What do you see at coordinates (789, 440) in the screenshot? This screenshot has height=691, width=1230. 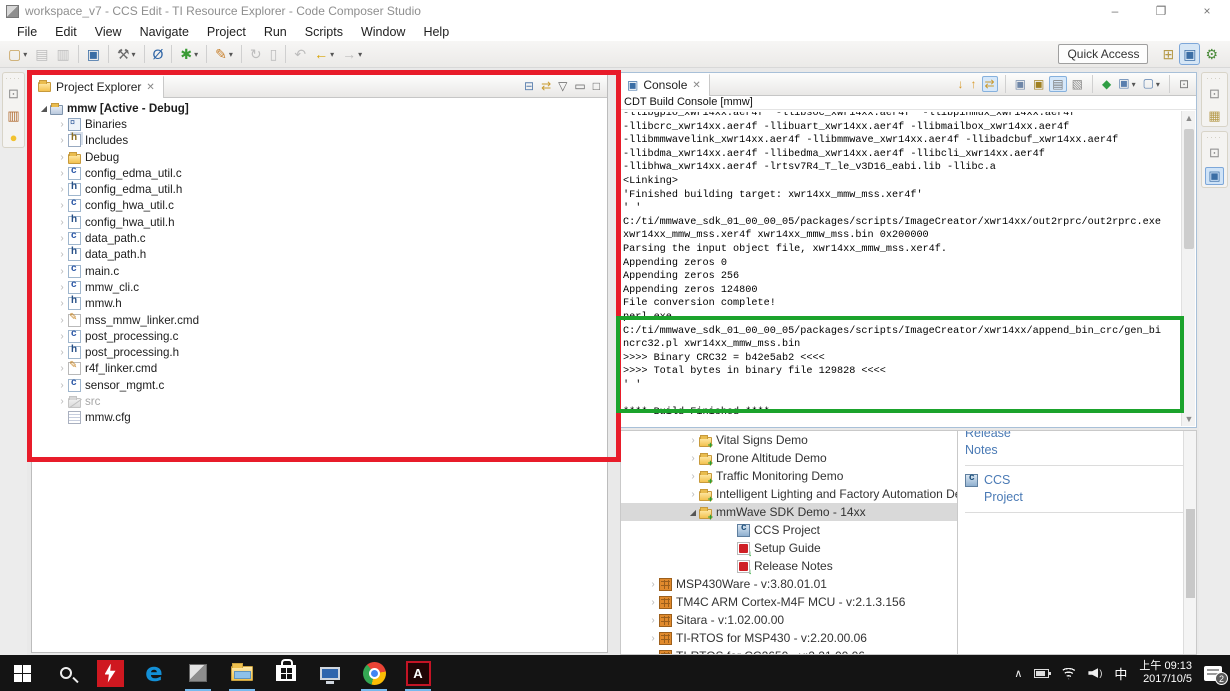 I see `tree-item-vital-signs-demo: › Vital Signs Demo` at bounding box center [789, 440].